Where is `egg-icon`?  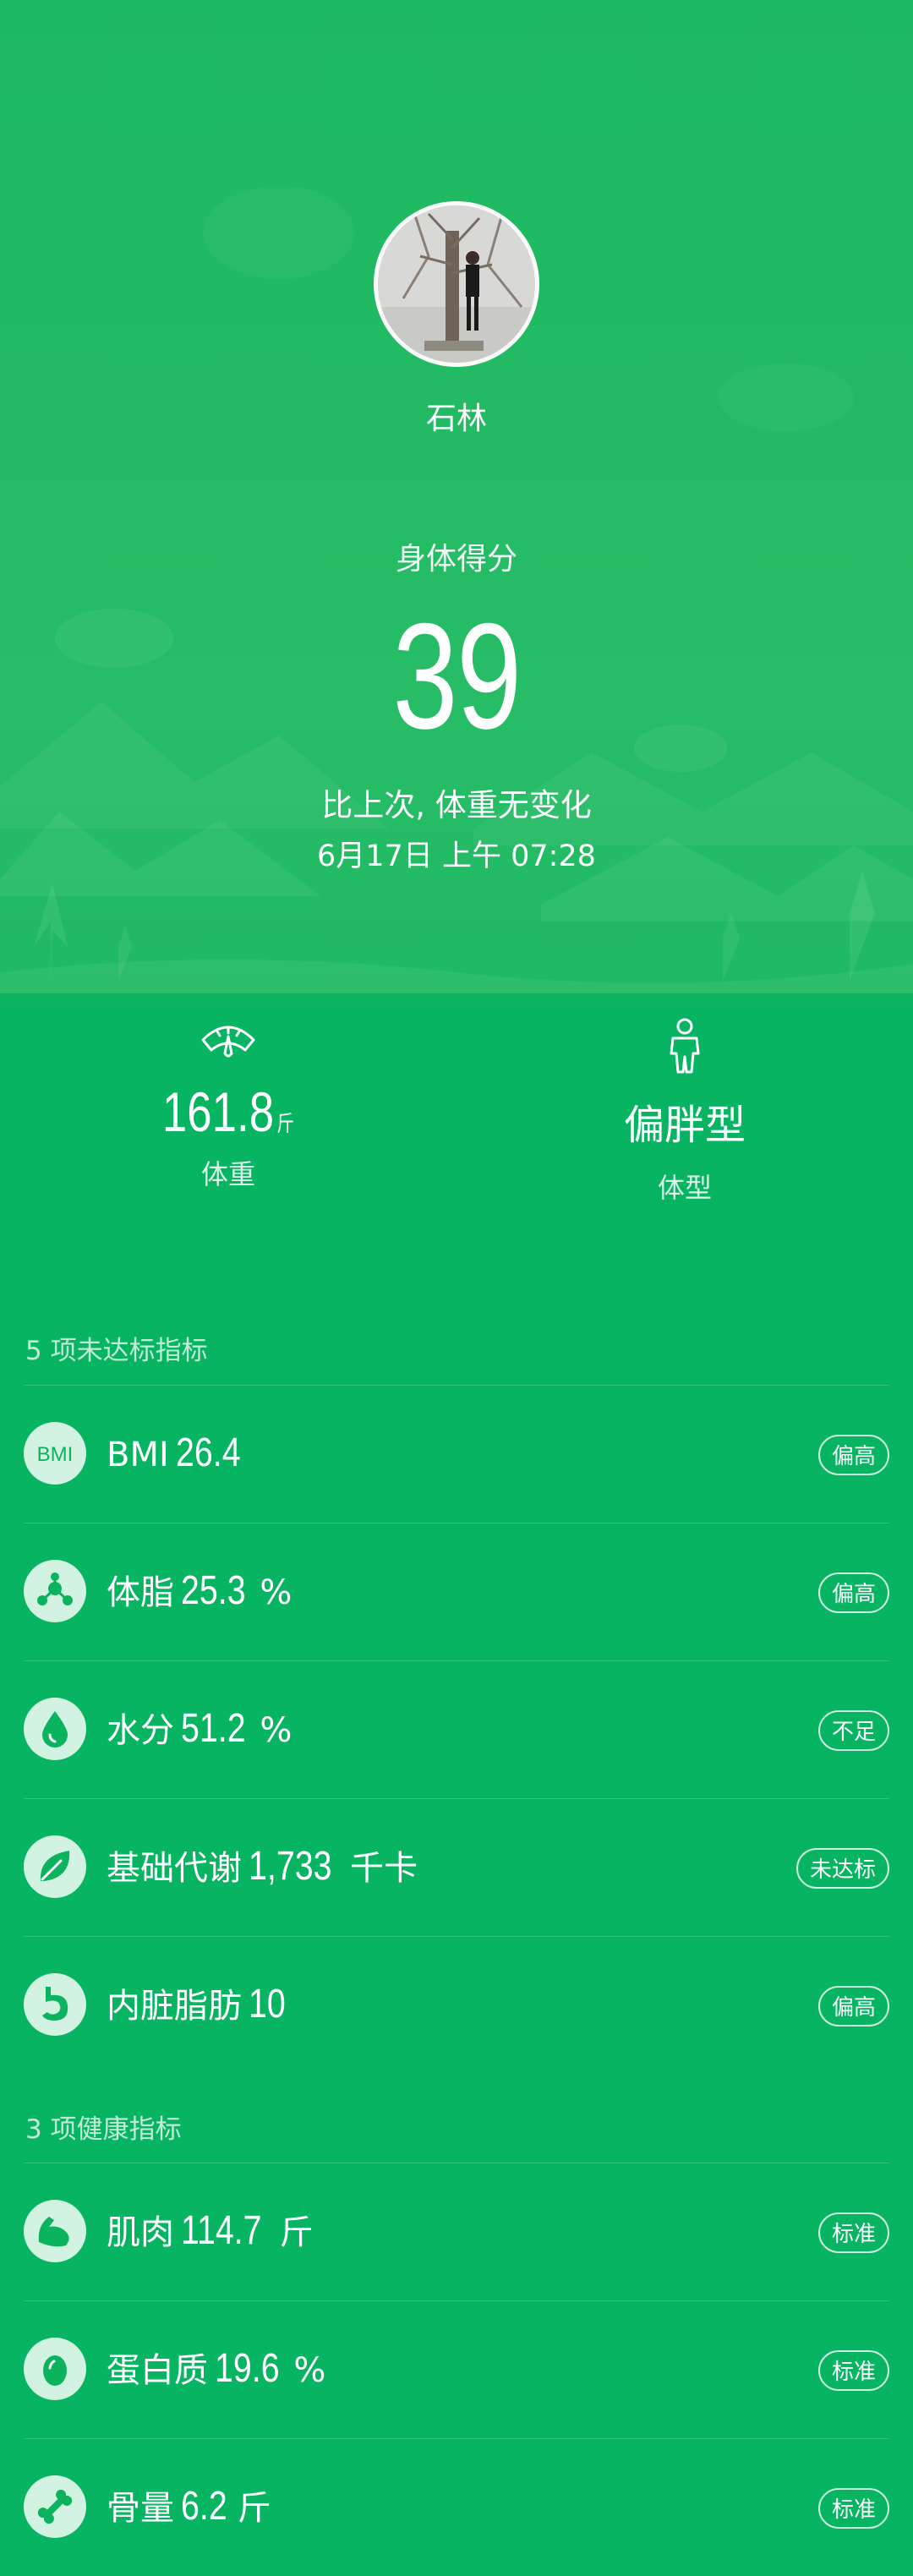
egg-icon is located at coordinates (55, 2370).